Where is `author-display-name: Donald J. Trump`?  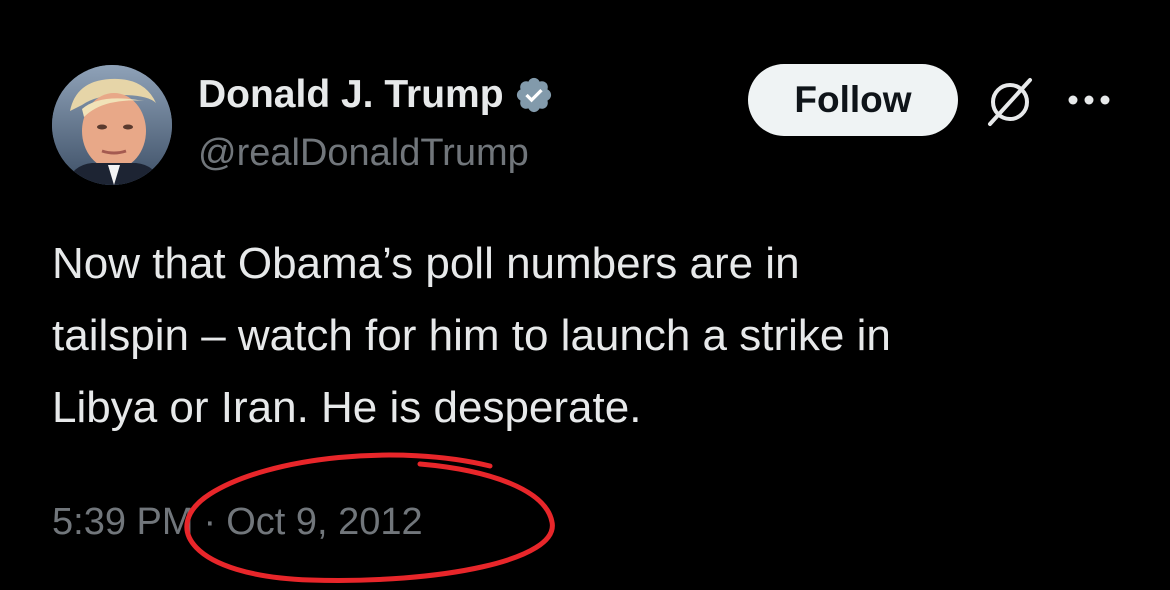
author-display-name: Donald J. Trump is located at coordinates (351, 95).